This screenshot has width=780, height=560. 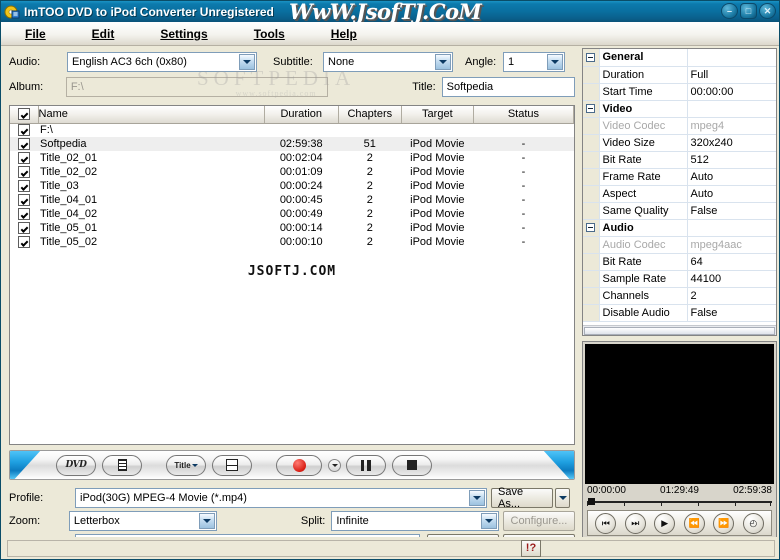 I want to click on property-row: Bit Rate 64, so click(x=679, y=262).